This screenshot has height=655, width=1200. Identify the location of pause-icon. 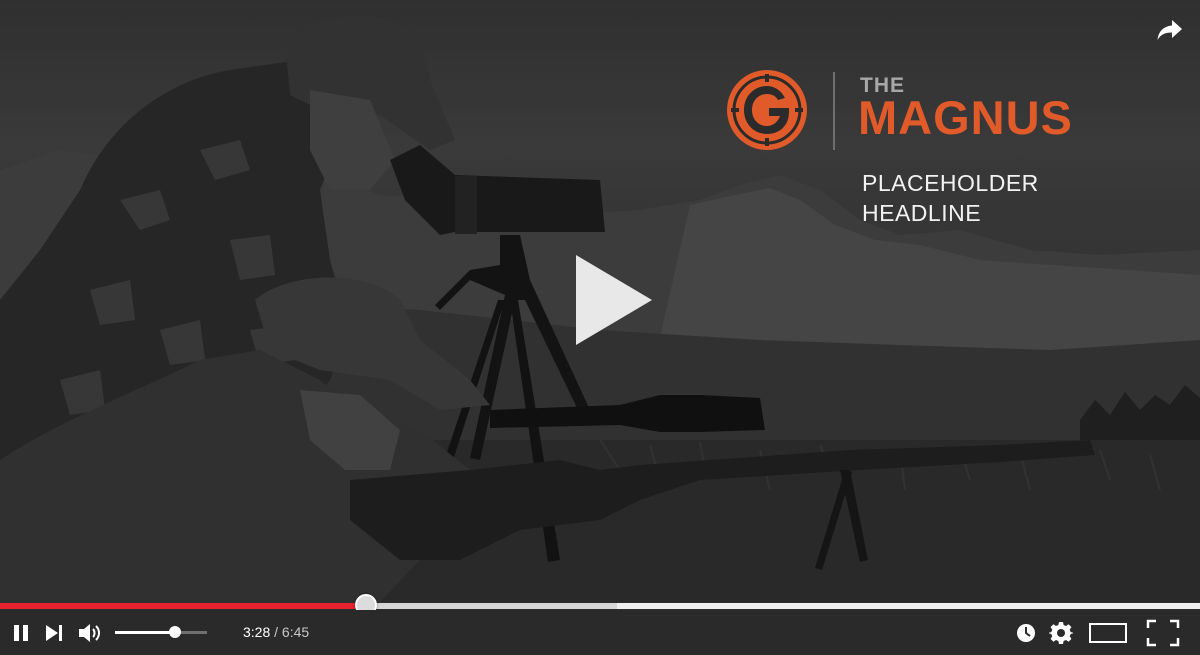
(21, 632).